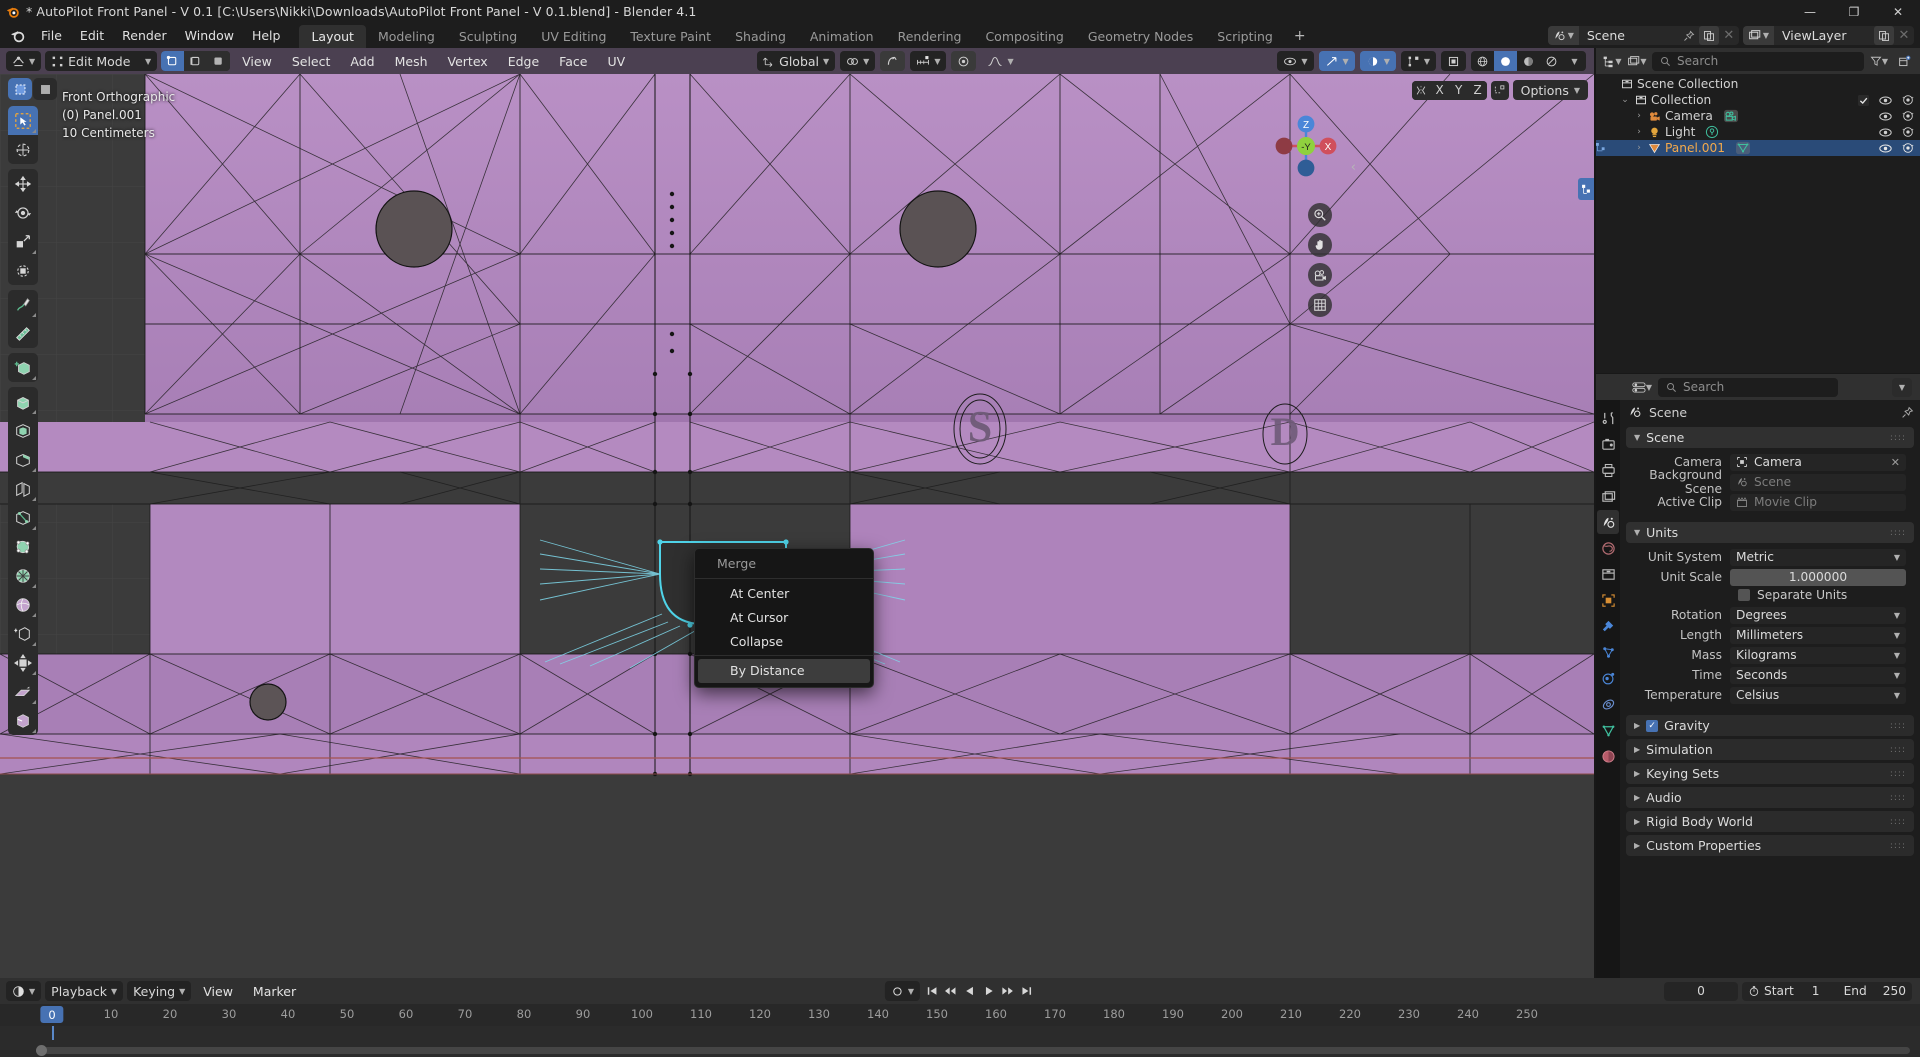 Image resolution: width=1920 pixels, height=1057 pixels. What do you see at coordinates (902, 991) in the screenshot?
I see `keyframe-type-selector: ▼` at bounding box center [902, 991].